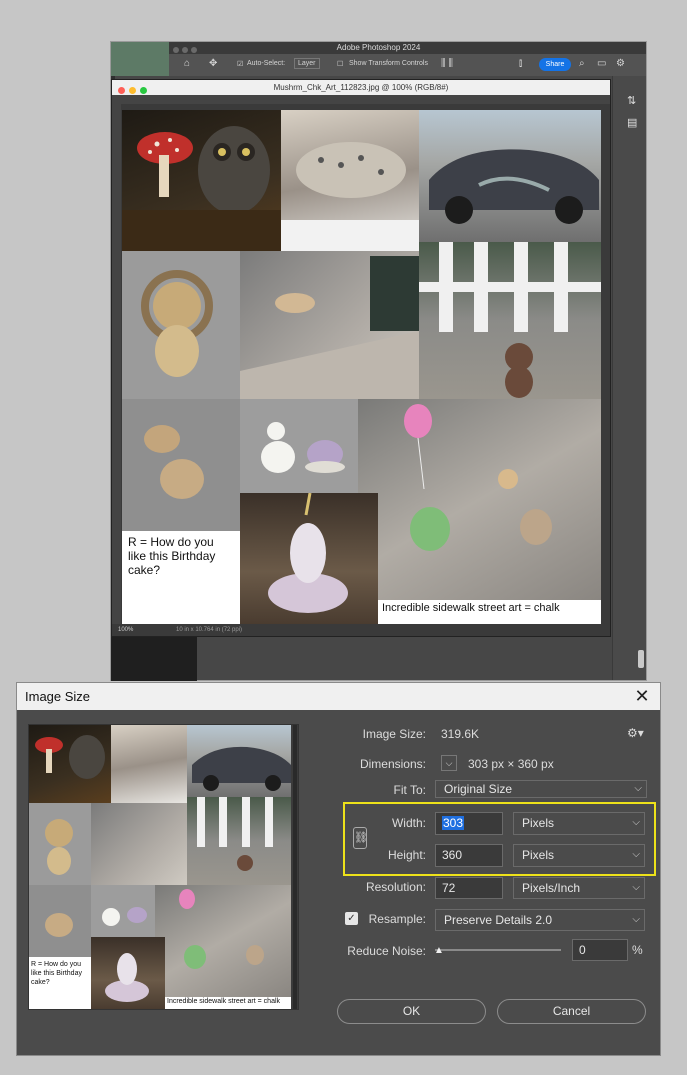 The width and height of the screenshot is (687, 1075). What do you see at coordinates (632, 122) in the screenshot?
I see `comments-icon: ▤` at bounding box center [632, 122].